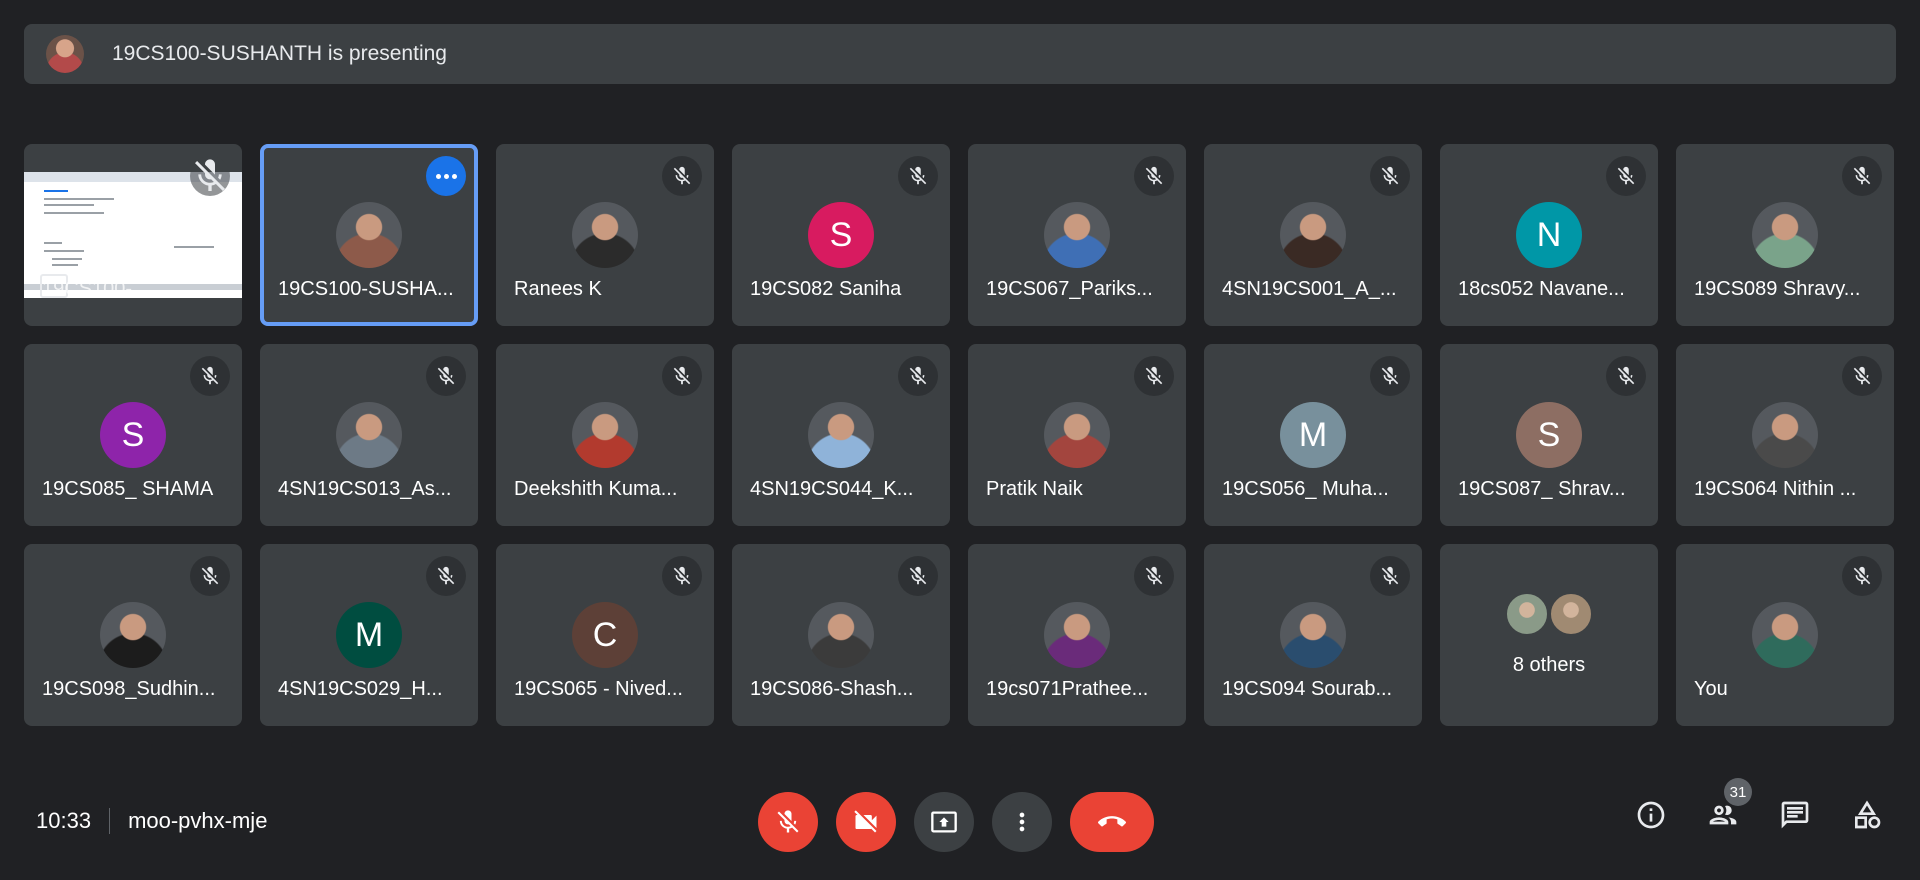  What do you see at coordinates (1711, 689) in the screenshot?
I see `participant-name: You` at bounding box center [1711, 689].